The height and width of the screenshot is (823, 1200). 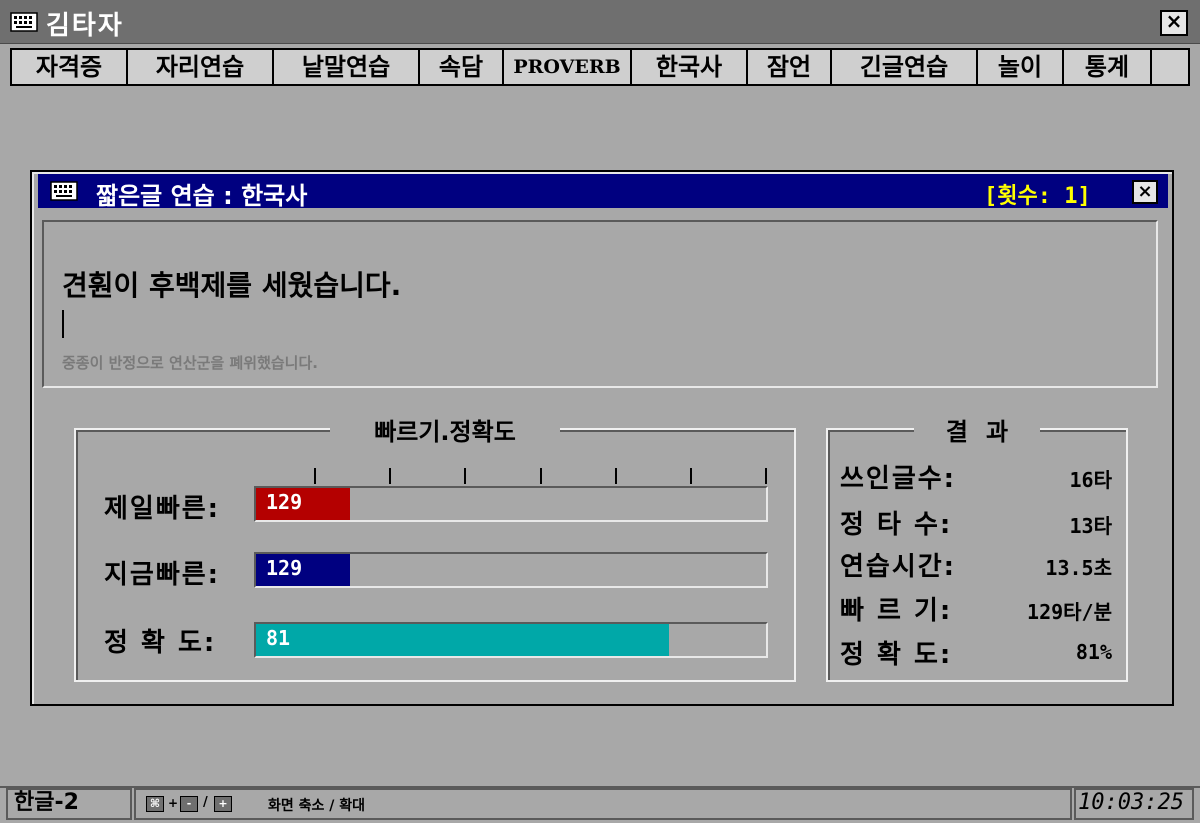 What do you see at coordinates (284, 502) in the screenshot?
I see `best-speed-value: 129` at bounding box center [284, 502].